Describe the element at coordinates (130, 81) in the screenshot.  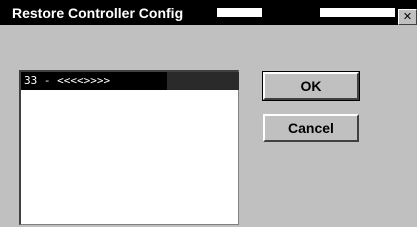
I see `list-item: 33 - <<<<>>>>` at that location.